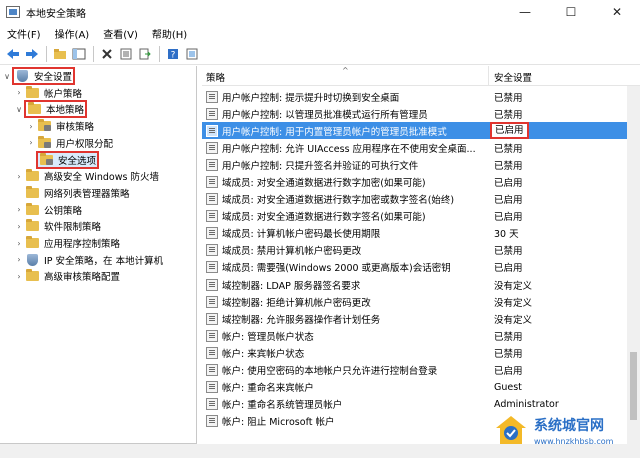 The image size is (640, 458). What do you see at coordinates (126, 54) in the screenshot?
I see `properties-icon` at bounding box center [126, 54].